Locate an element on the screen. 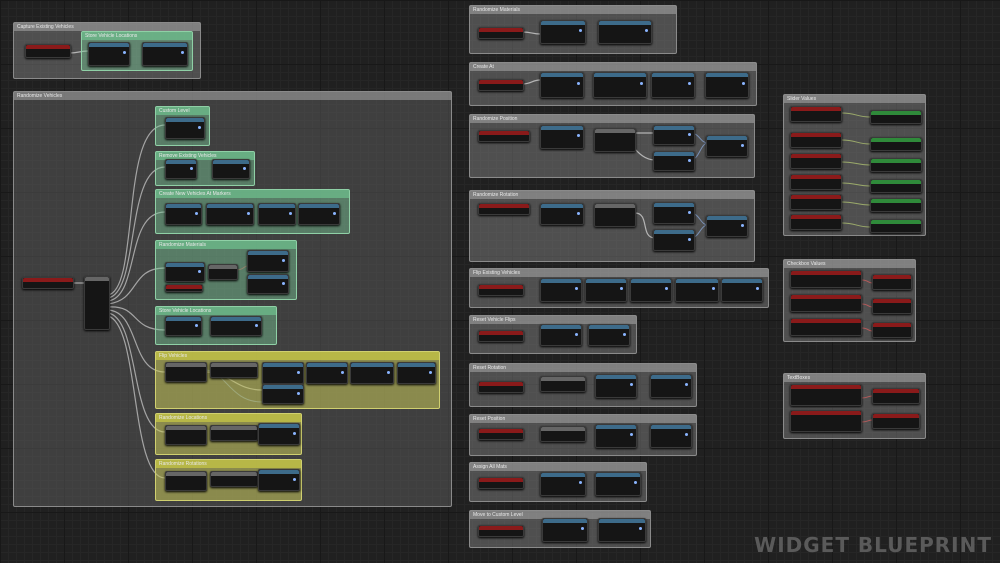  comment-title: Reset Vehicle Flips is located at coordinates (553, 320).